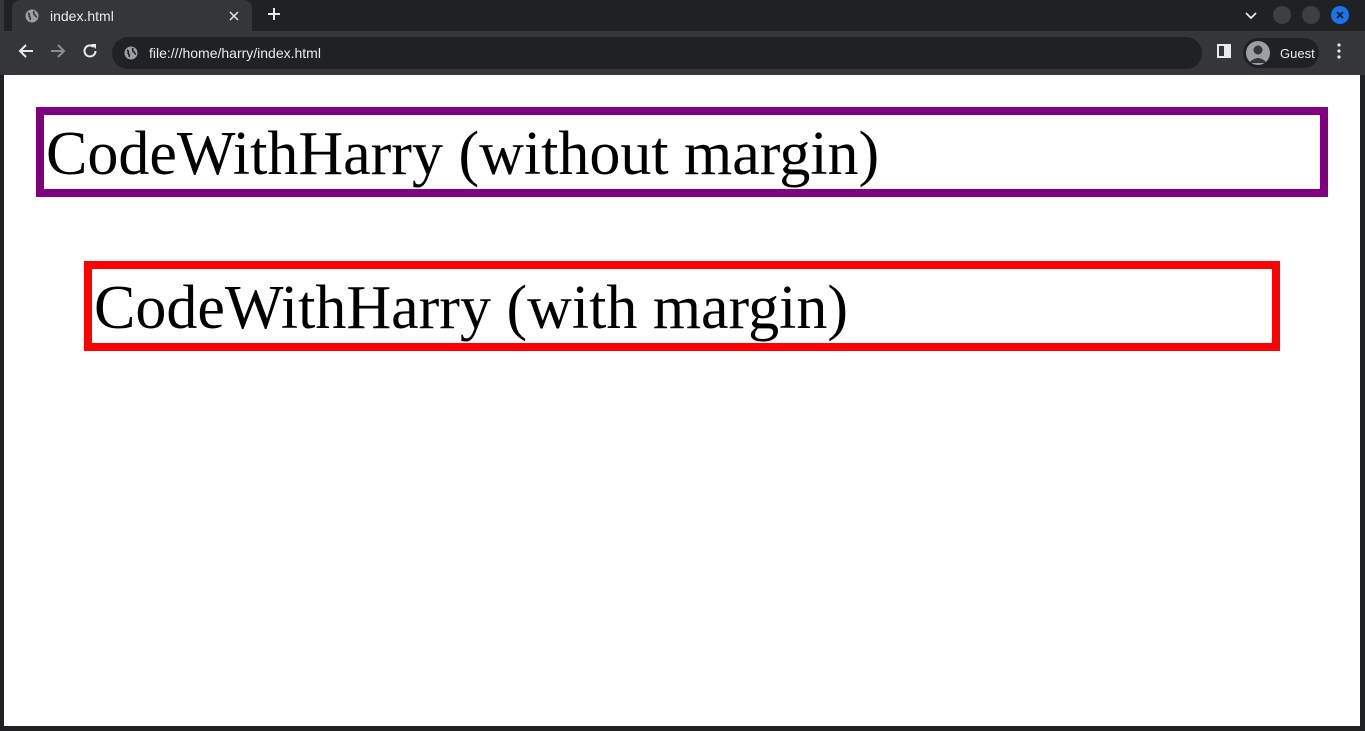 The height and width of the screenshot is (731, 1365). I want to click on tab-strip: index.html, so click(682, 15).